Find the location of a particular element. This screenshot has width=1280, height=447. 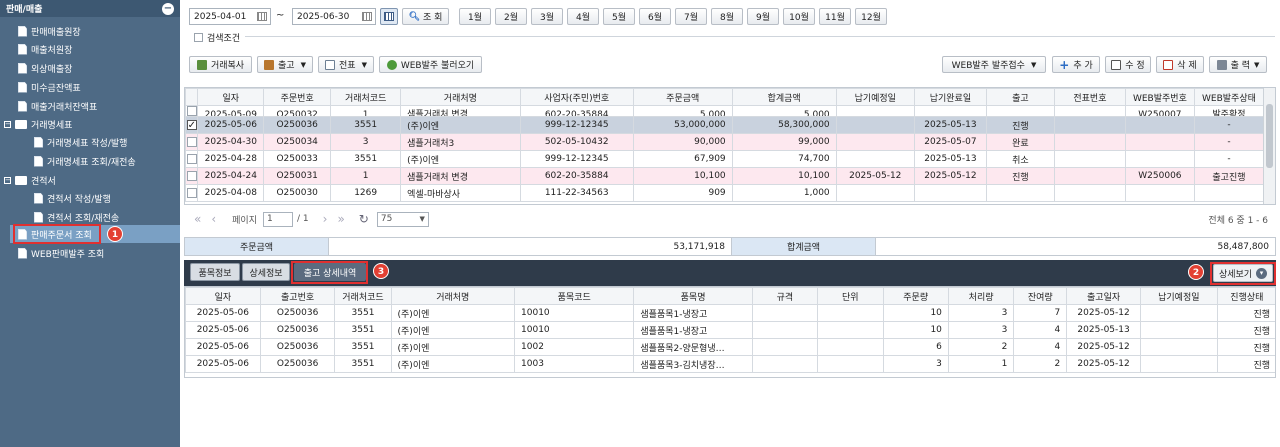

month-button-6: 6월 is located at coordinates (655, 16).